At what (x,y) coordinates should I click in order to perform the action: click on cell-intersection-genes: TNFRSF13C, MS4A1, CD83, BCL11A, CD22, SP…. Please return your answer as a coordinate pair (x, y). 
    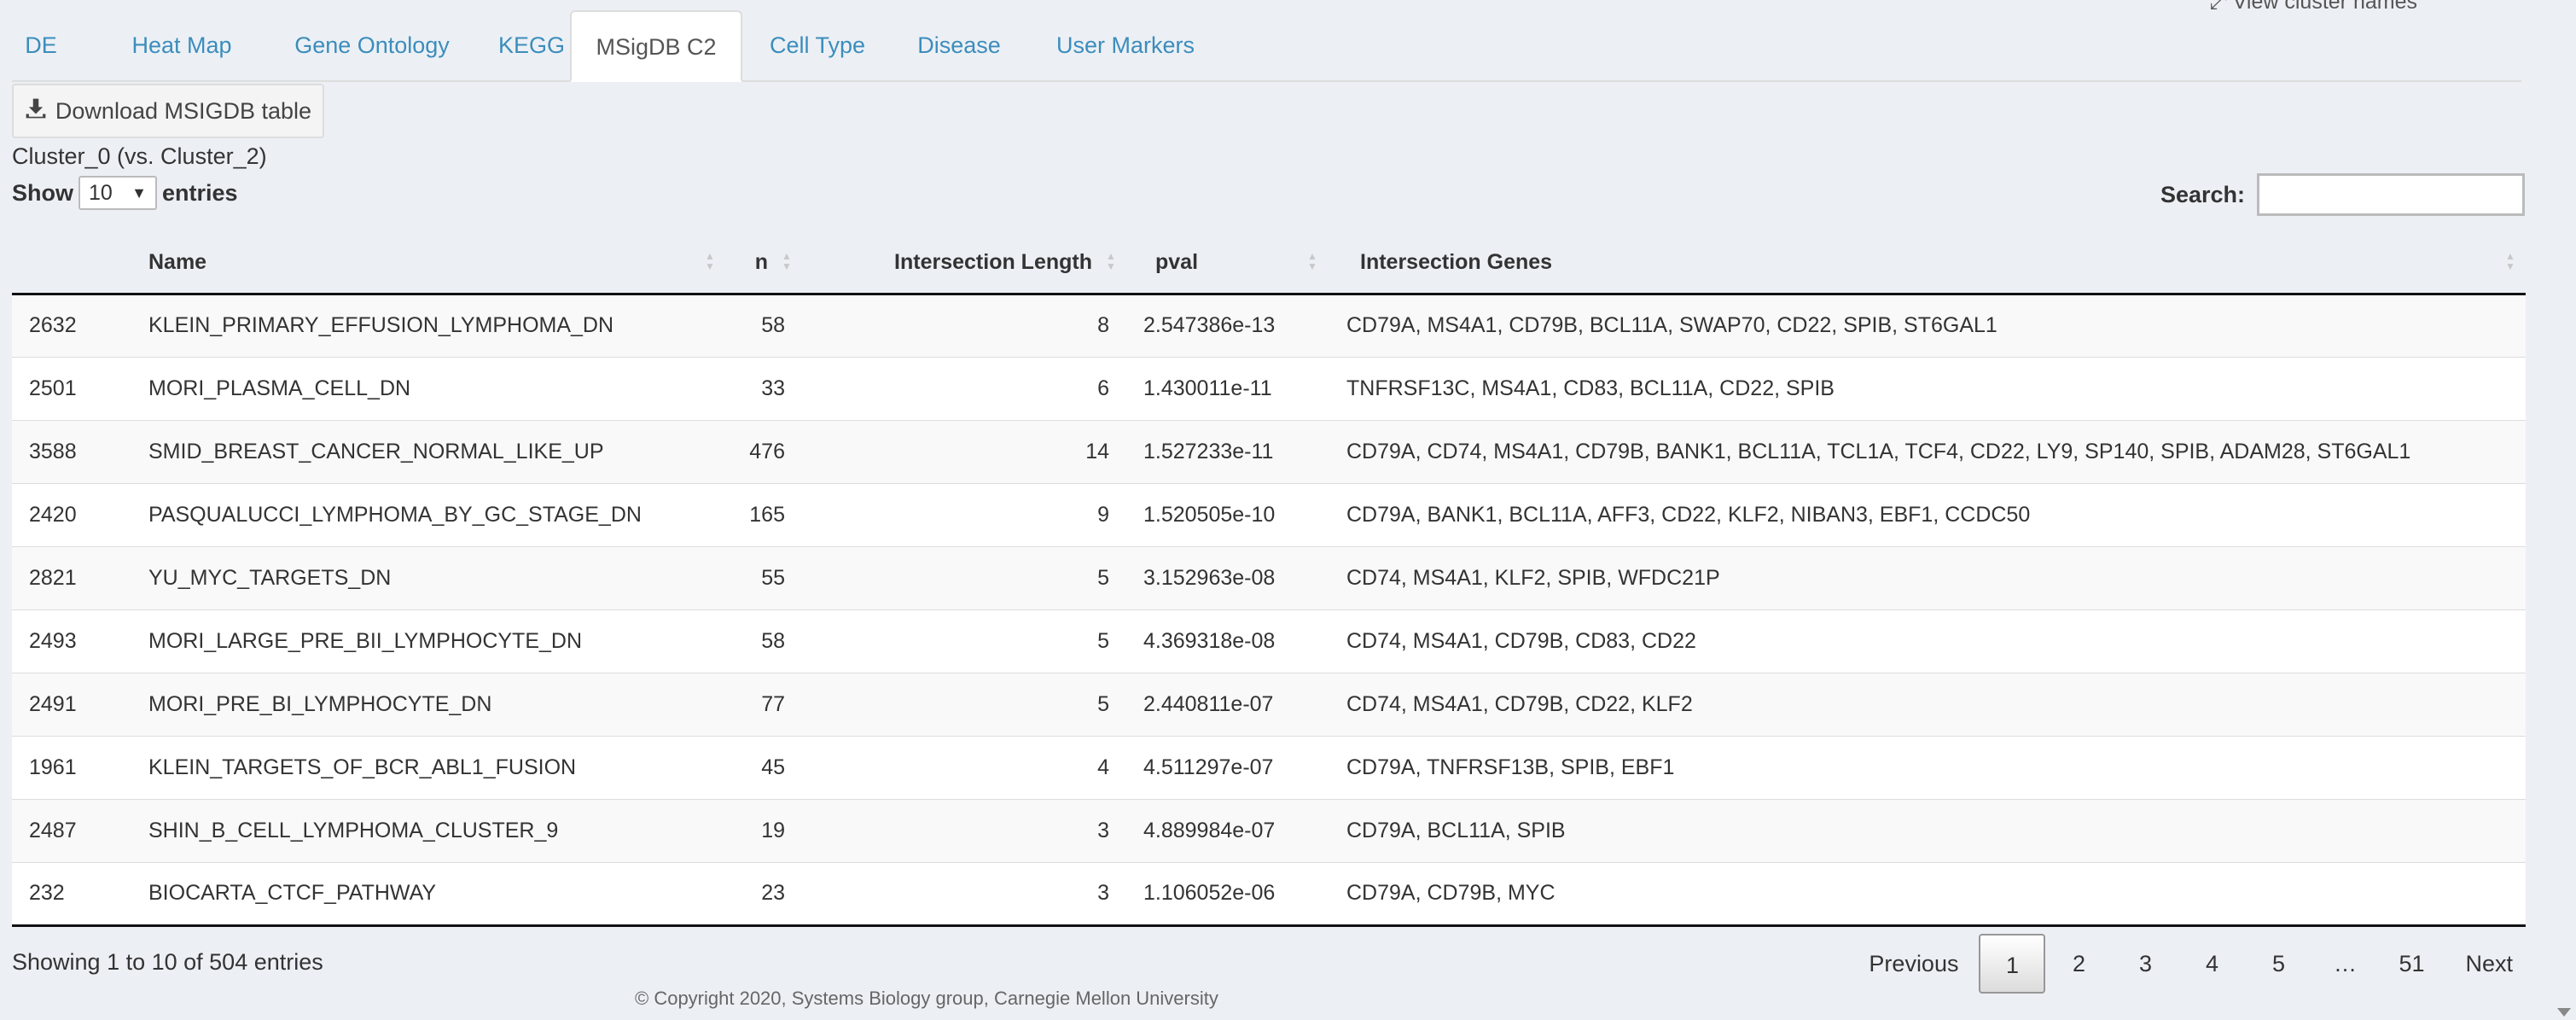
    Looking at the image, I should click on (1927, 388).